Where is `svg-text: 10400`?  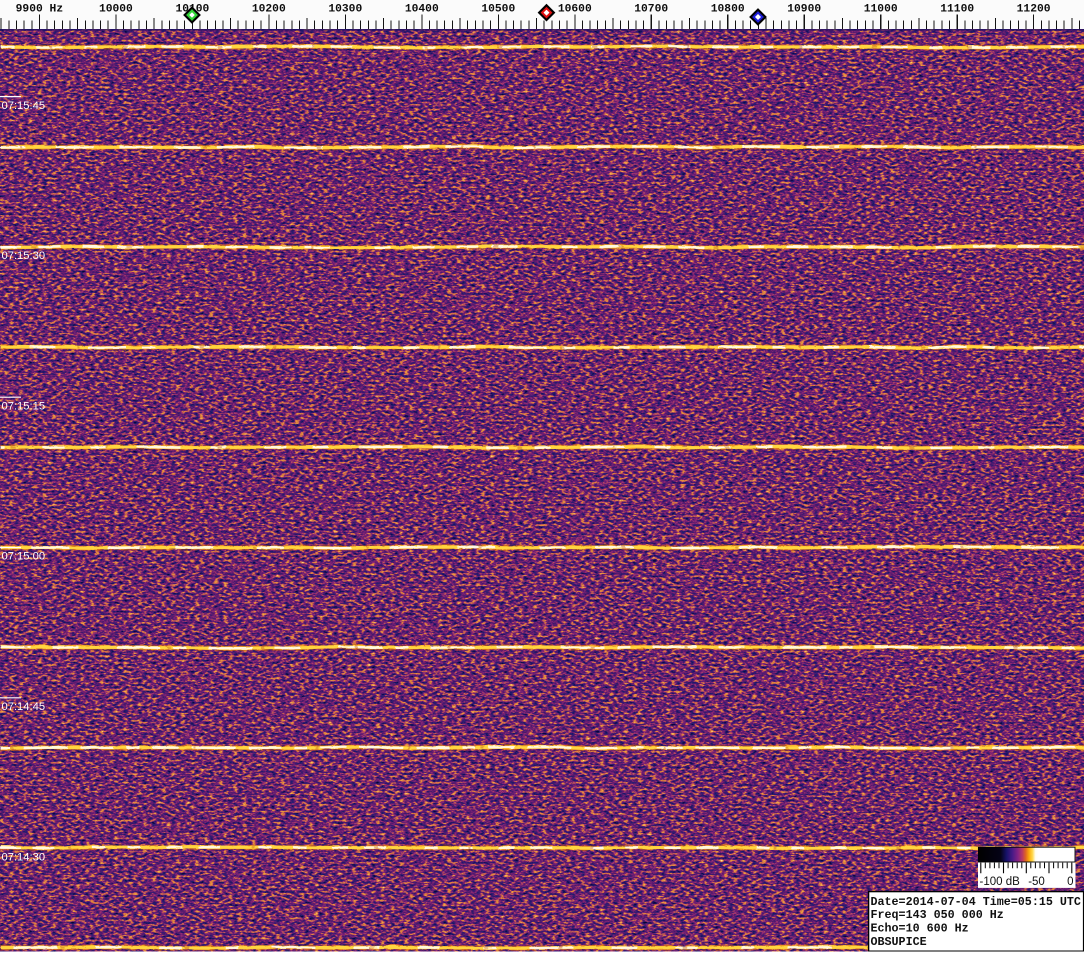 svg-text: 10400 is located at coordinates (422, 10).